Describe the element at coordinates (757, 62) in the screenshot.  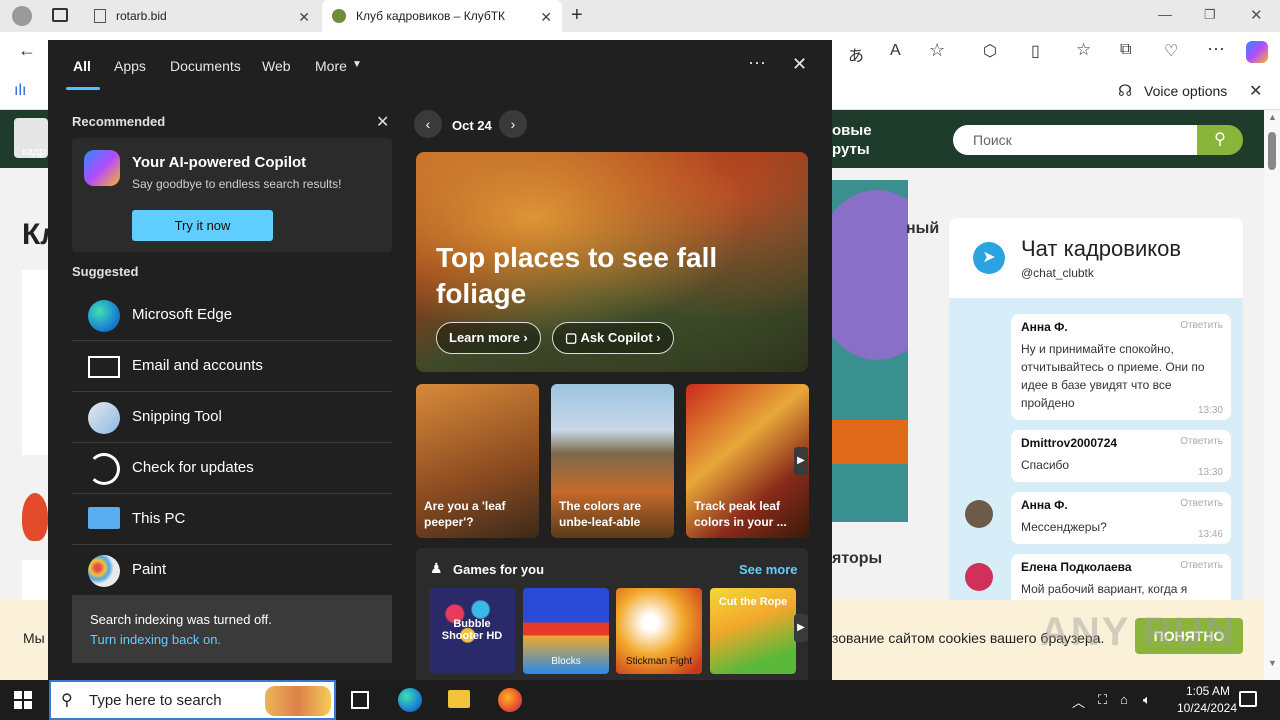
I see `more-options-icon: ···` at that location.